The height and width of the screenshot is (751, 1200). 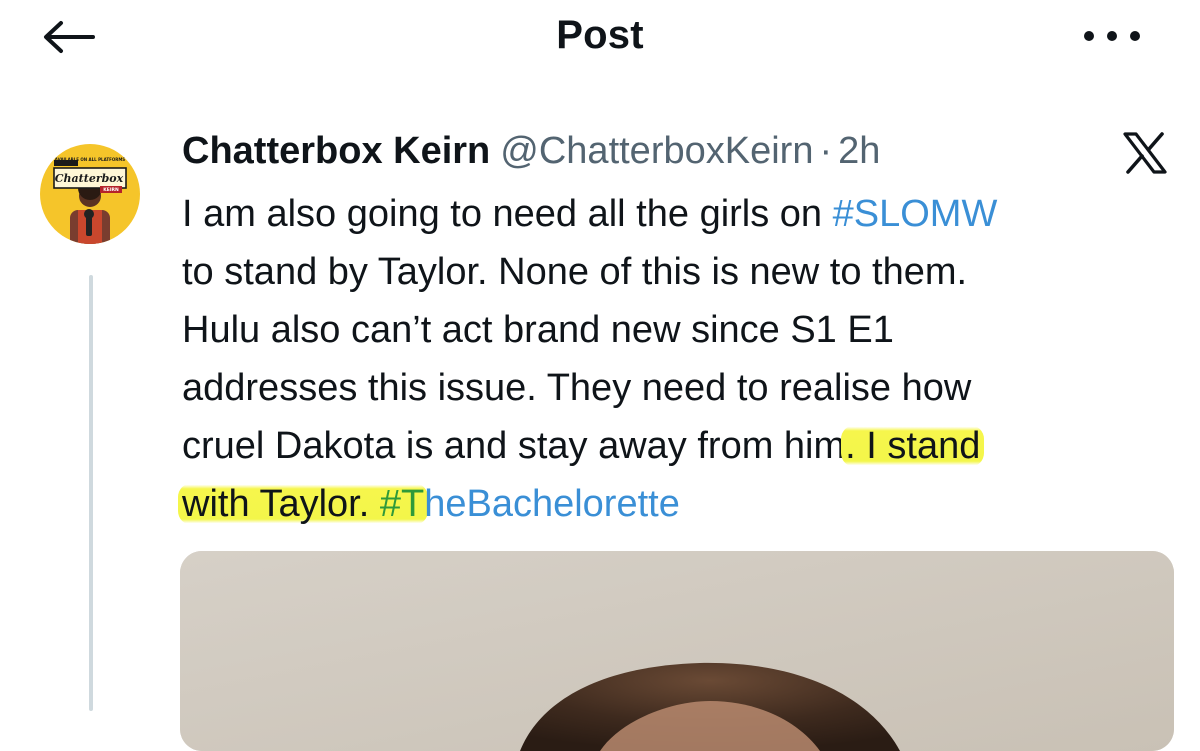 What do you see at coordinates (336, 151) in the screenshot?
I see `author-display-name: Chatterbox Keirn` at bounding box center [336, 151].